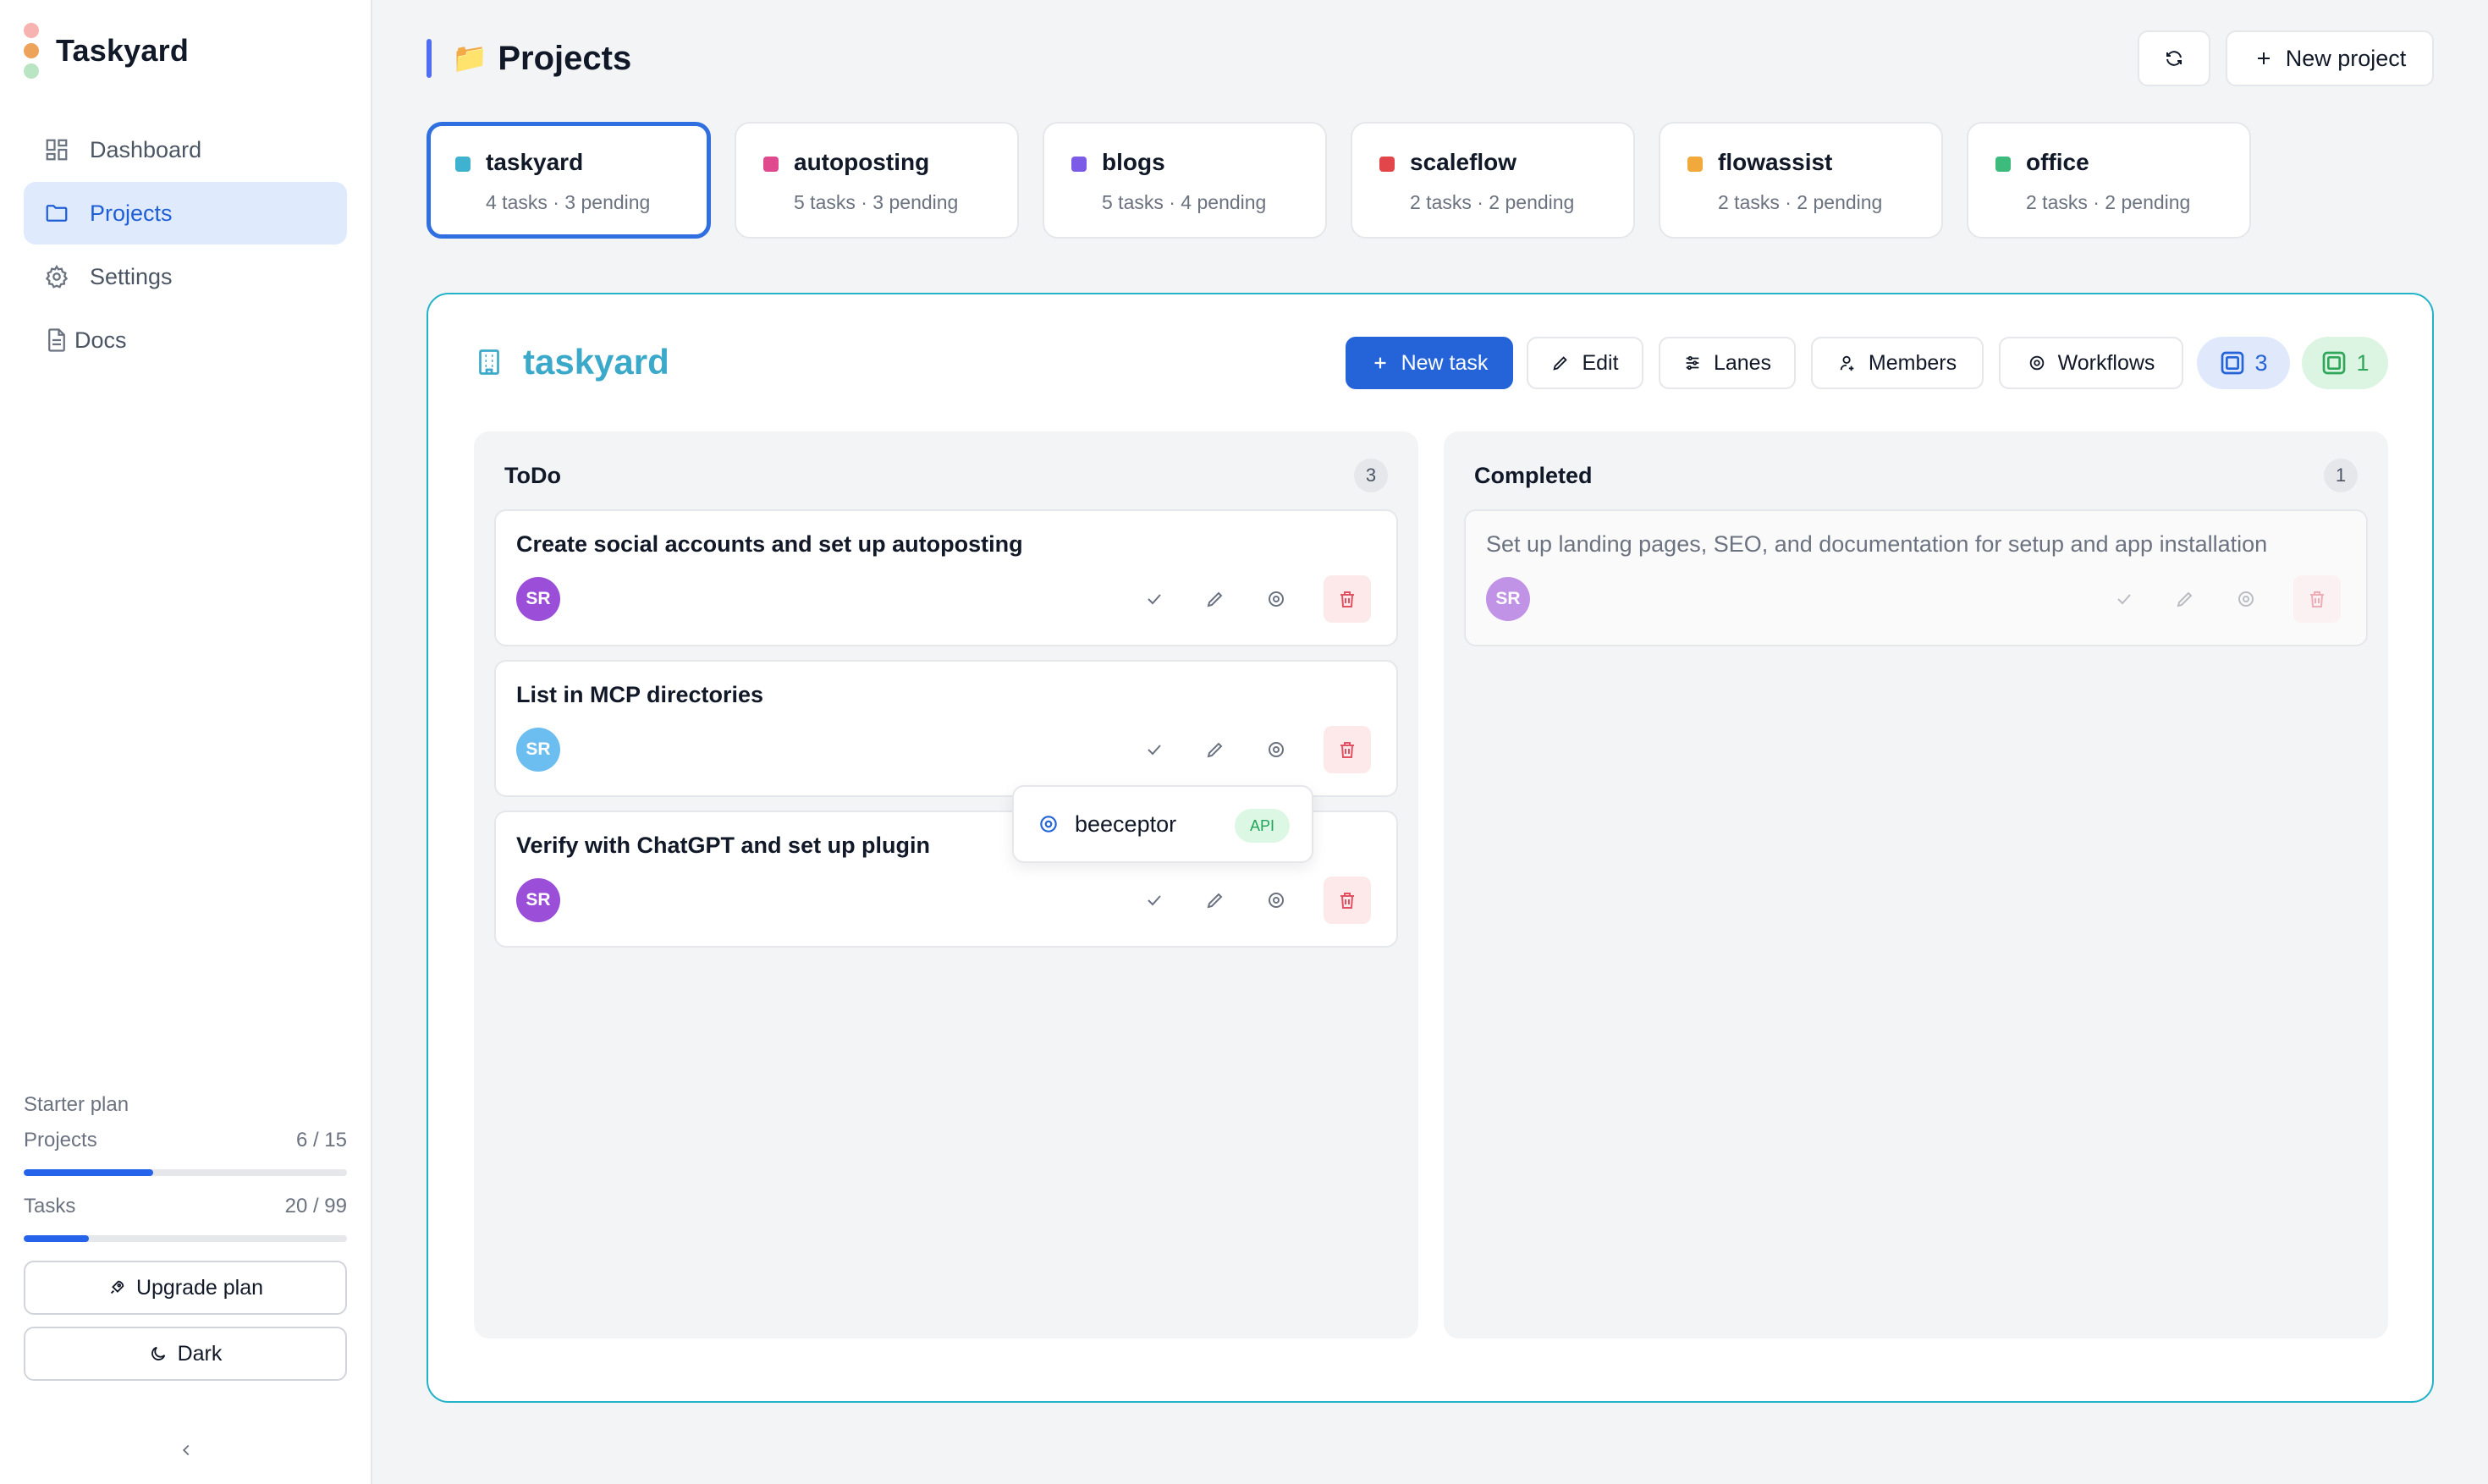 This screenshot has height=1484, width=2488. I want to click on workflows-button: Workflows, so click(2091, 363).